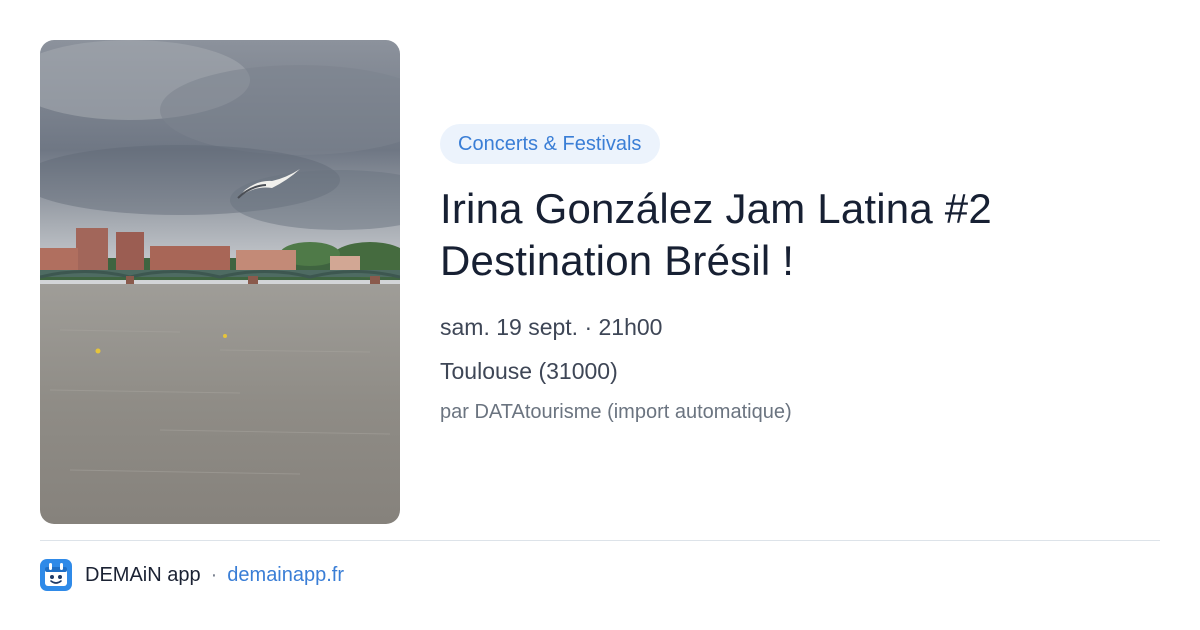 This screenshot has width=1200, height=630. Describe the element at coordinates (716, 208) in the screenshot. I see `event-title-line-1: Irina González Jam Latina #2` at that location.